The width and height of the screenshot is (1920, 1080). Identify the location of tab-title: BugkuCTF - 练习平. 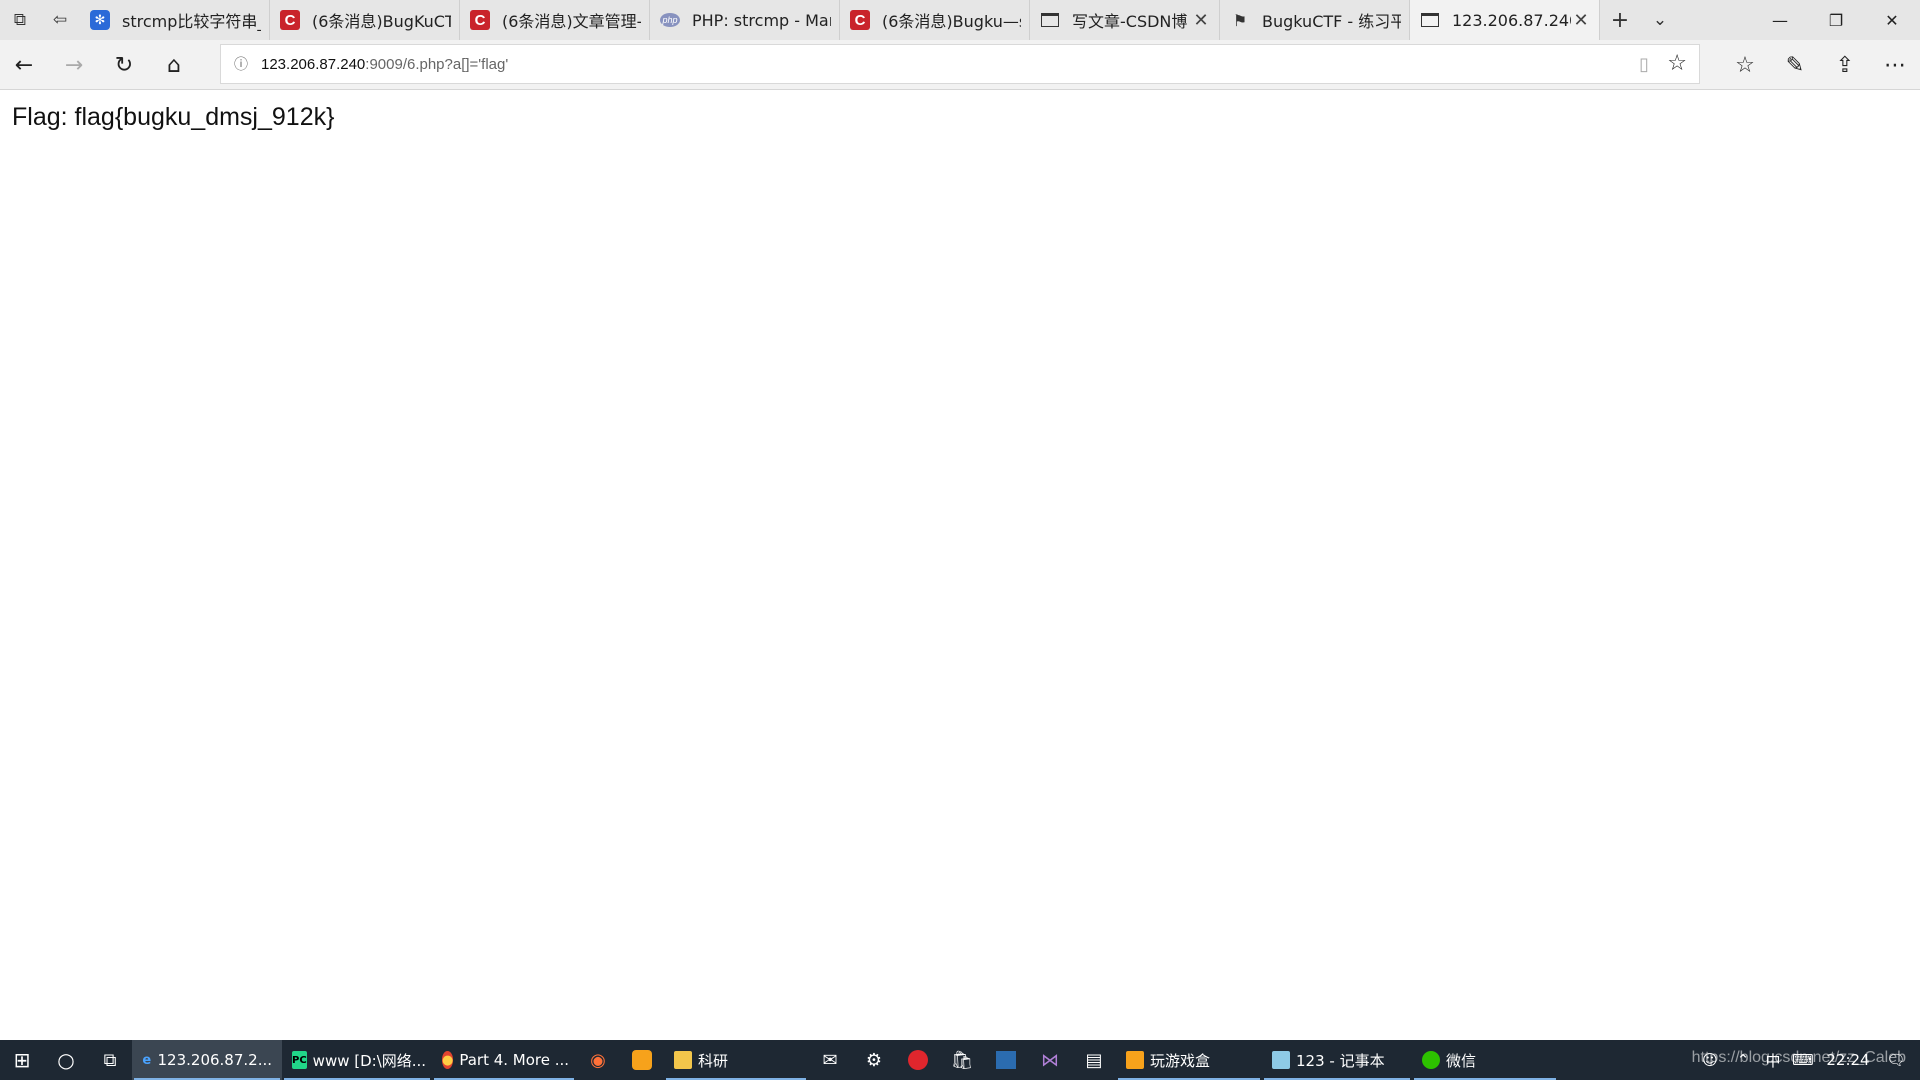
(1331, 21).